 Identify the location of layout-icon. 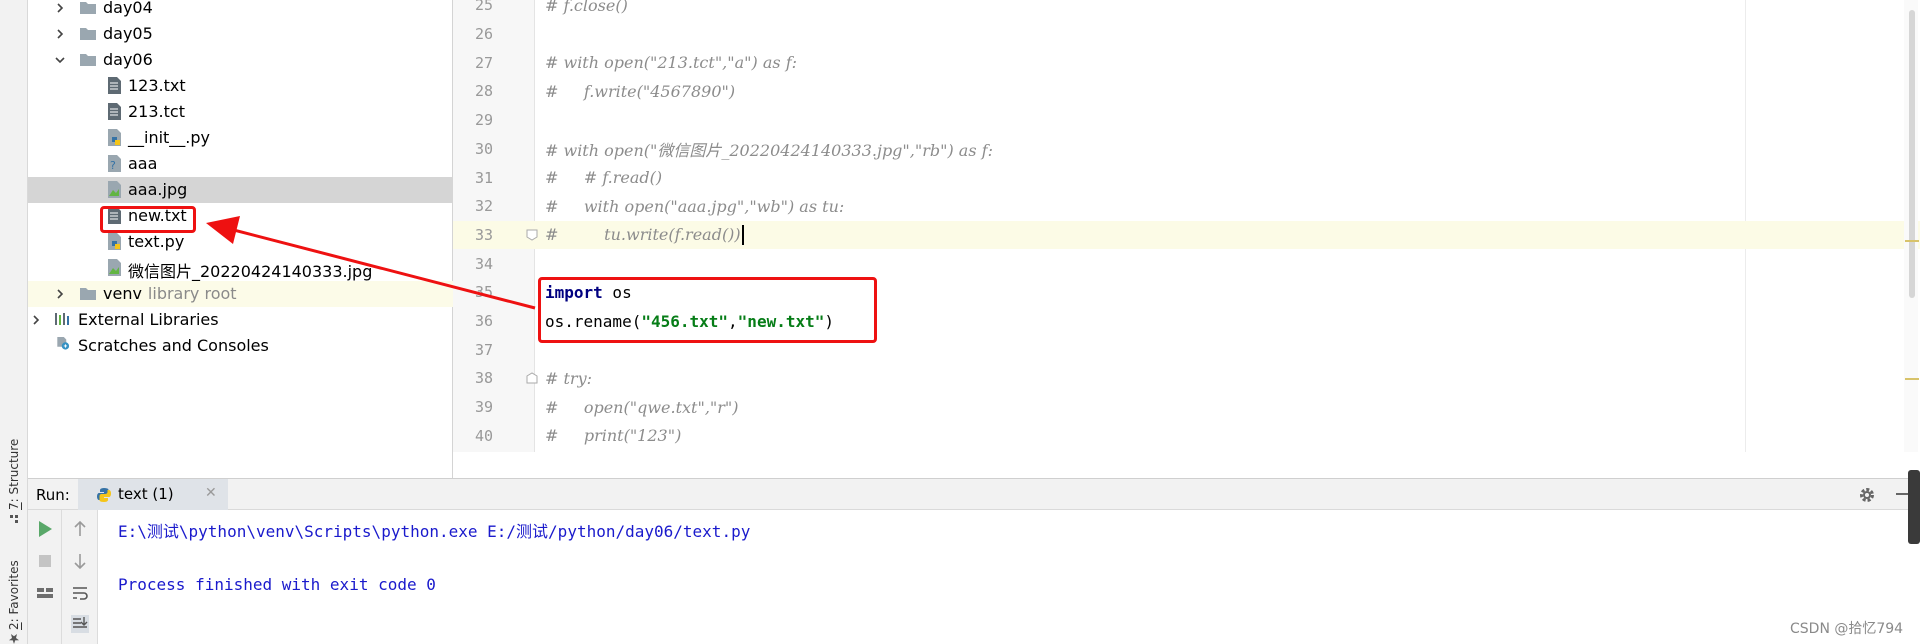
(45, 593).